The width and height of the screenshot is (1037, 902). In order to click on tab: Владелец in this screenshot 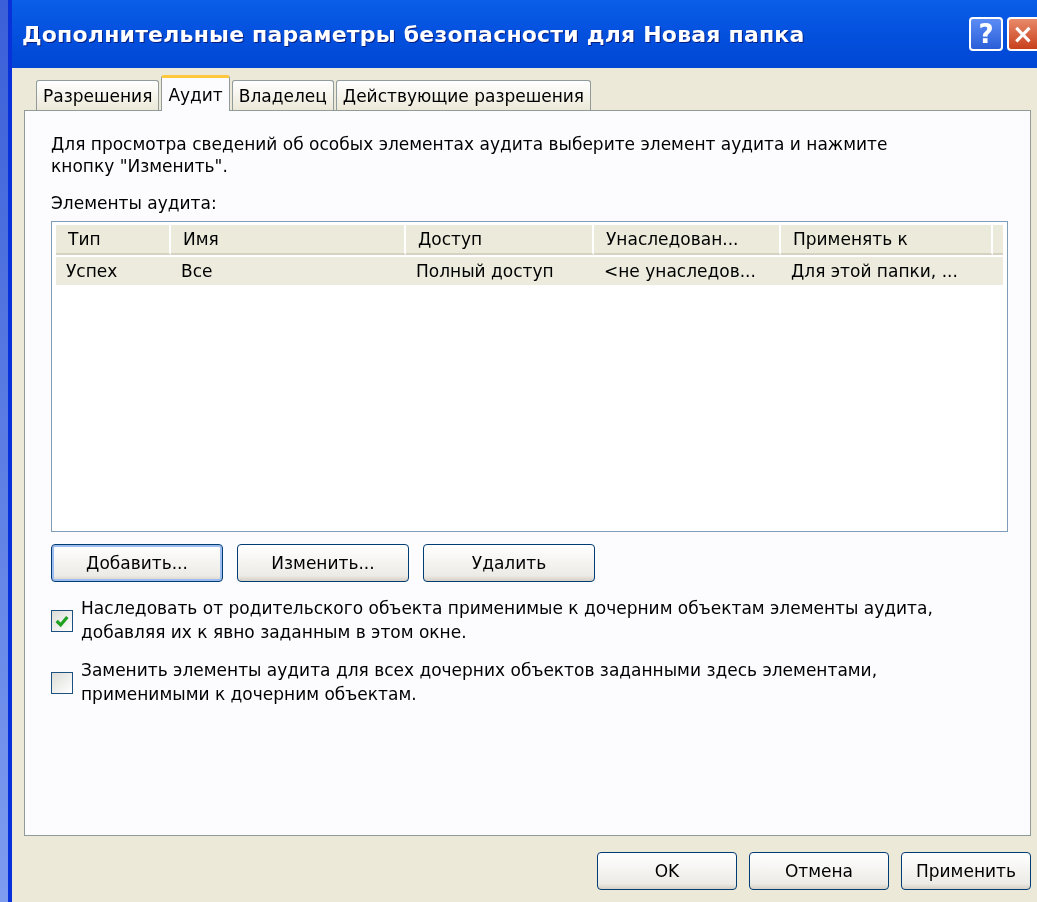, I will do `click(282, 95)`.